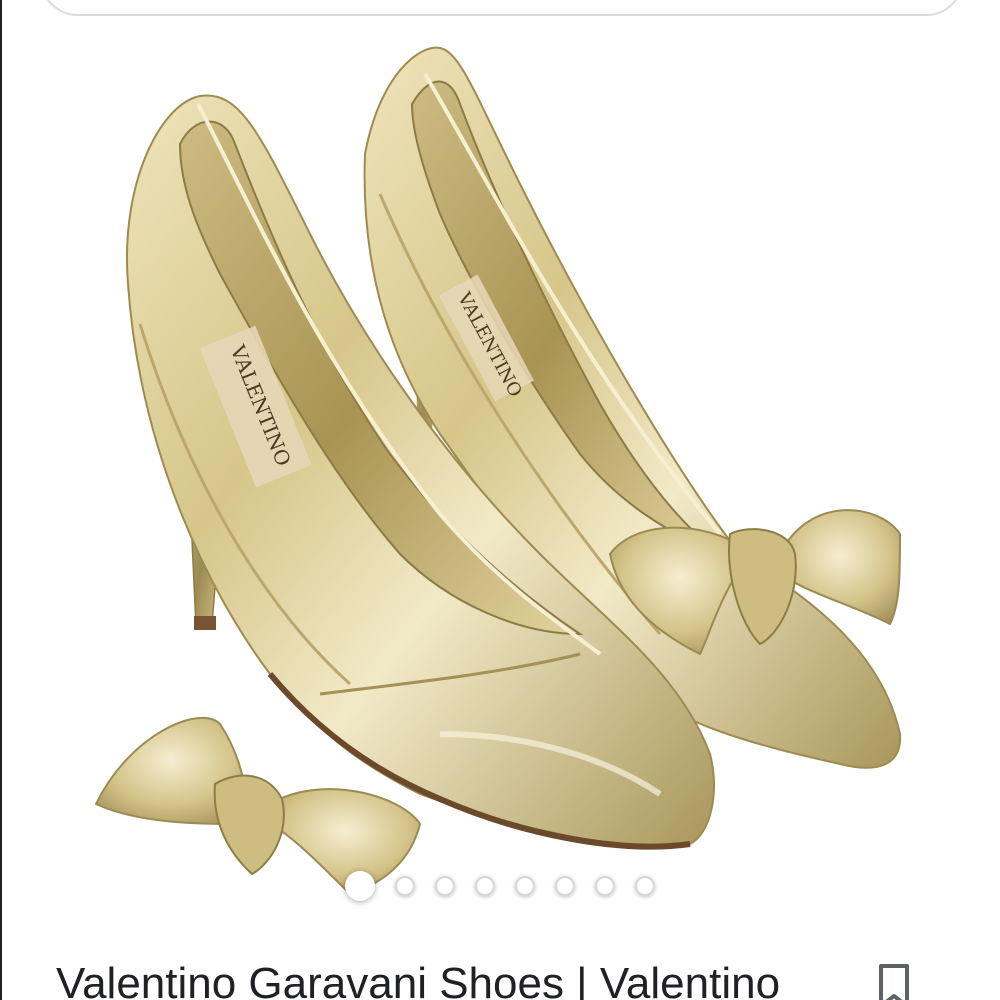 This screenshot has width=1000, height=1000. What do you see at coordinates (500, 886) in the screenshot?
I see `carousel-dots` at bounding box center [500, 886].